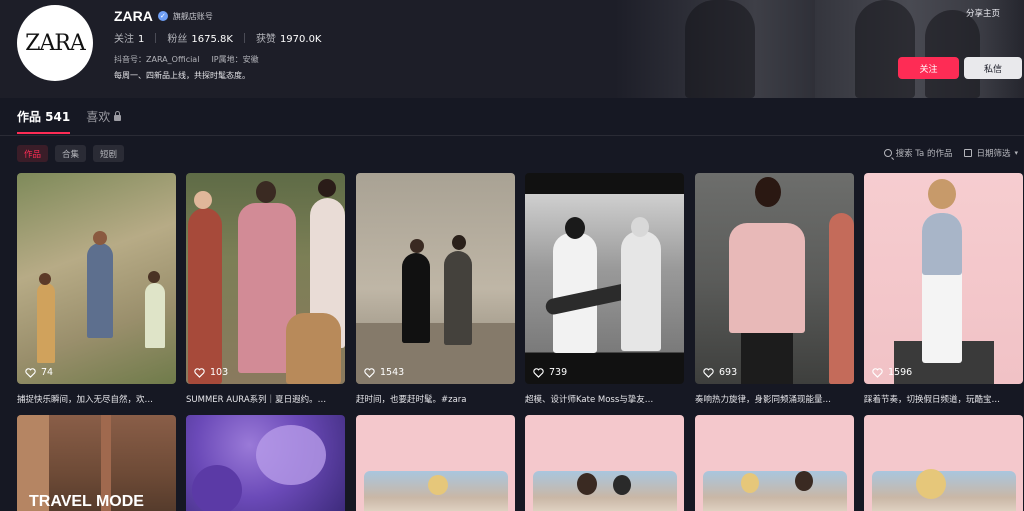 The height and width of the screenshot is (511, 1024). What do you see at coordinates (435, 278) in the screenshot?
I see `video-thumbnail: 1543` at bounding box center [435, 278].